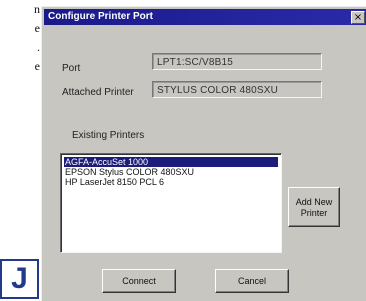 The width and height of the screenshot is (366, 301). I want to click on add-new-printer-button: Add New Printer, so click(314, 207).